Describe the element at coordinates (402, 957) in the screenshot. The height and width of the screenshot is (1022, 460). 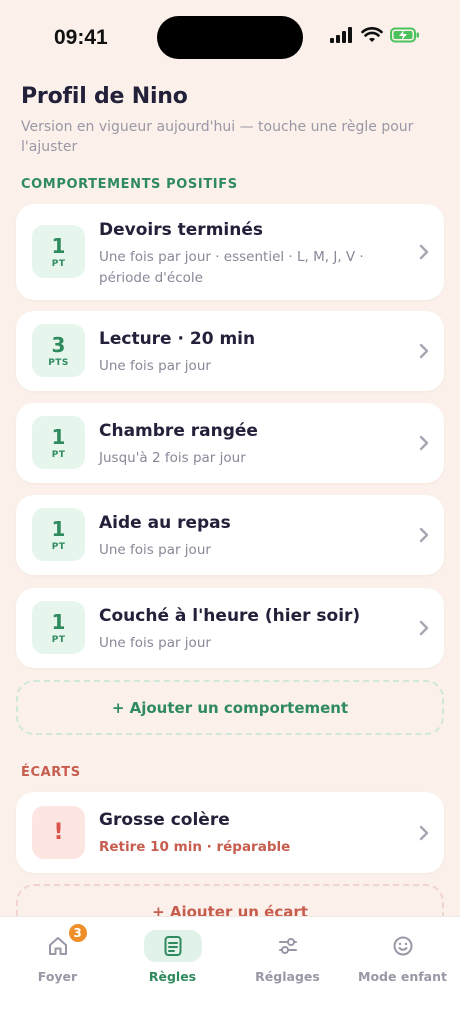
I see `tab-mode-enfant: Mode enfant` at that location.